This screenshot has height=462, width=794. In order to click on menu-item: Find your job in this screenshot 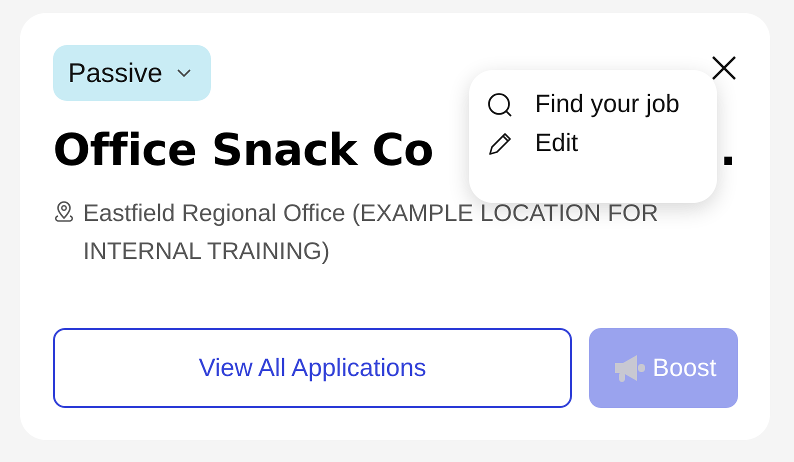, I will do `click(593, 104)`.